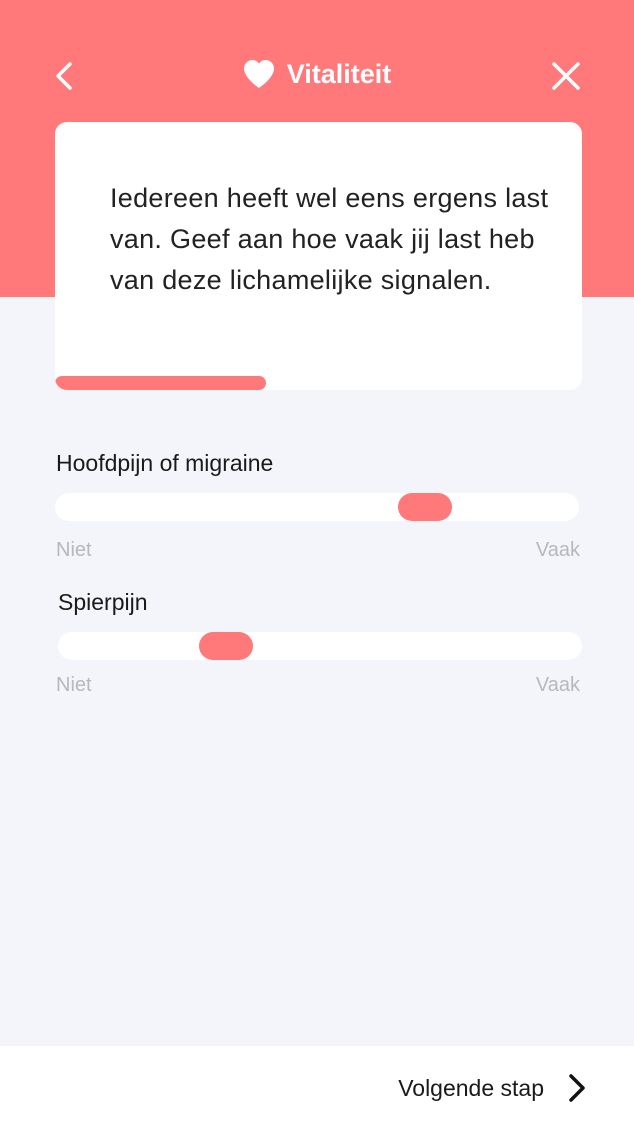 This screenshot has width=634, height=1127. Describe the element at coordinates (577, 1088) in the screenshot. I see `chevron-right-icon` at that location.